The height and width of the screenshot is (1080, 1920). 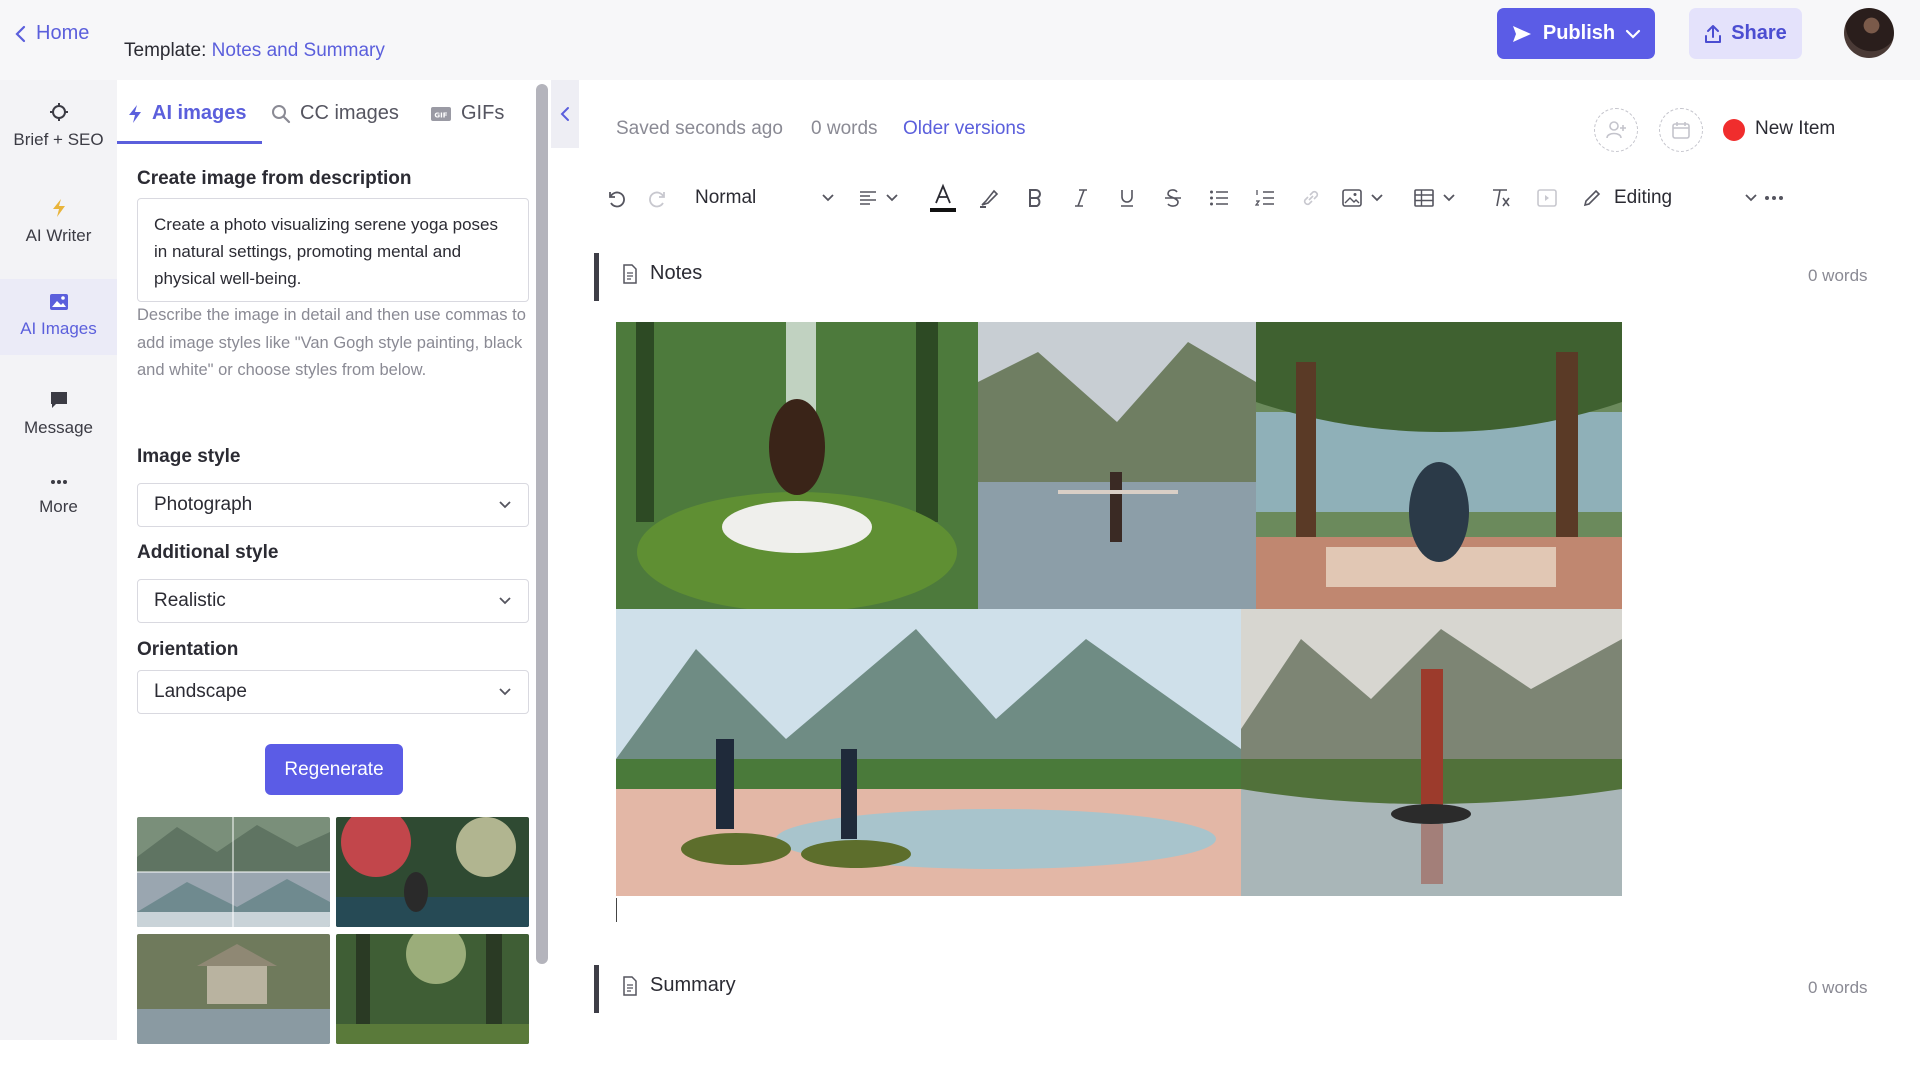 I want to click on image-style-select: Photograph, so click(x=333, y=505).